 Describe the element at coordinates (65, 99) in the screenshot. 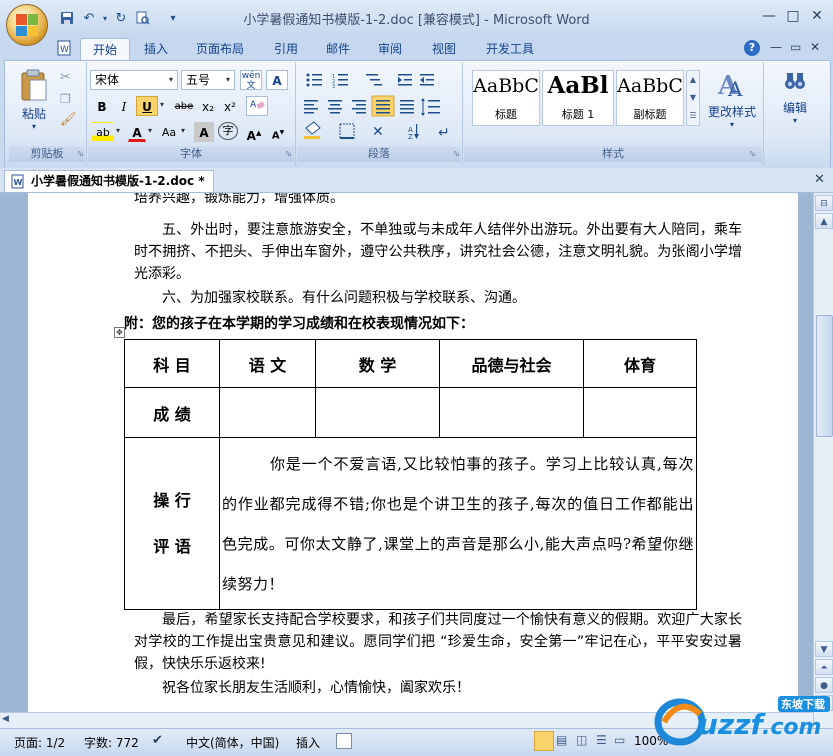

I see `copy-icon: ❐` at that location.